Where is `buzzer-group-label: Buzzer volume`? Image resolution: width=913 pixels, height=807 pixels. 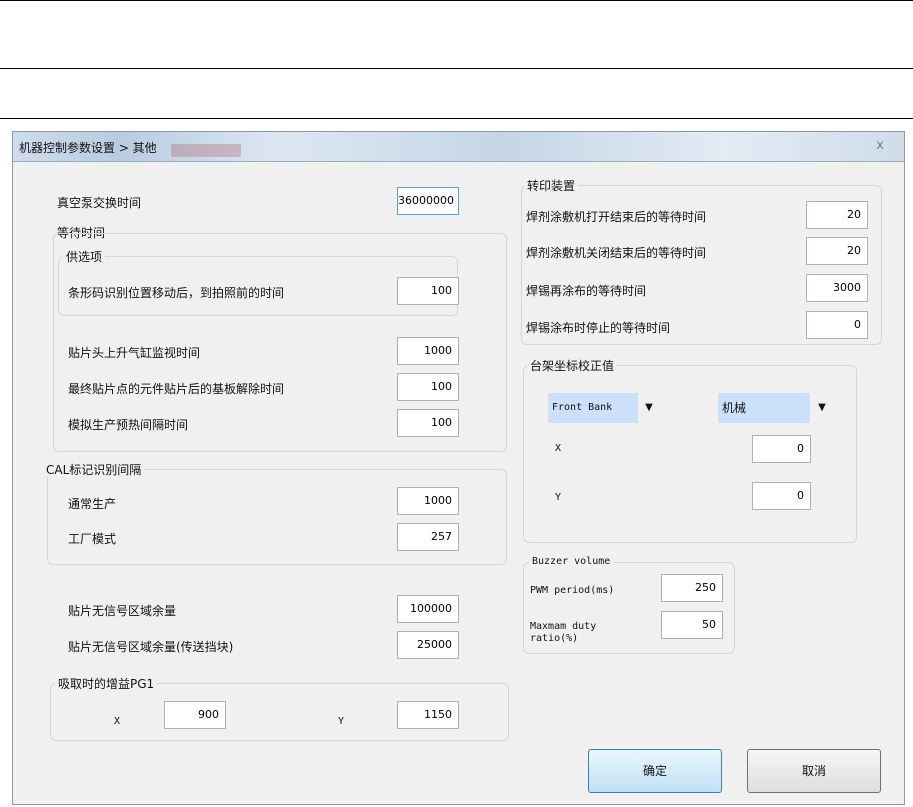 buzzer-group-label: Buzzer volume is located at coordinates (571, 561).